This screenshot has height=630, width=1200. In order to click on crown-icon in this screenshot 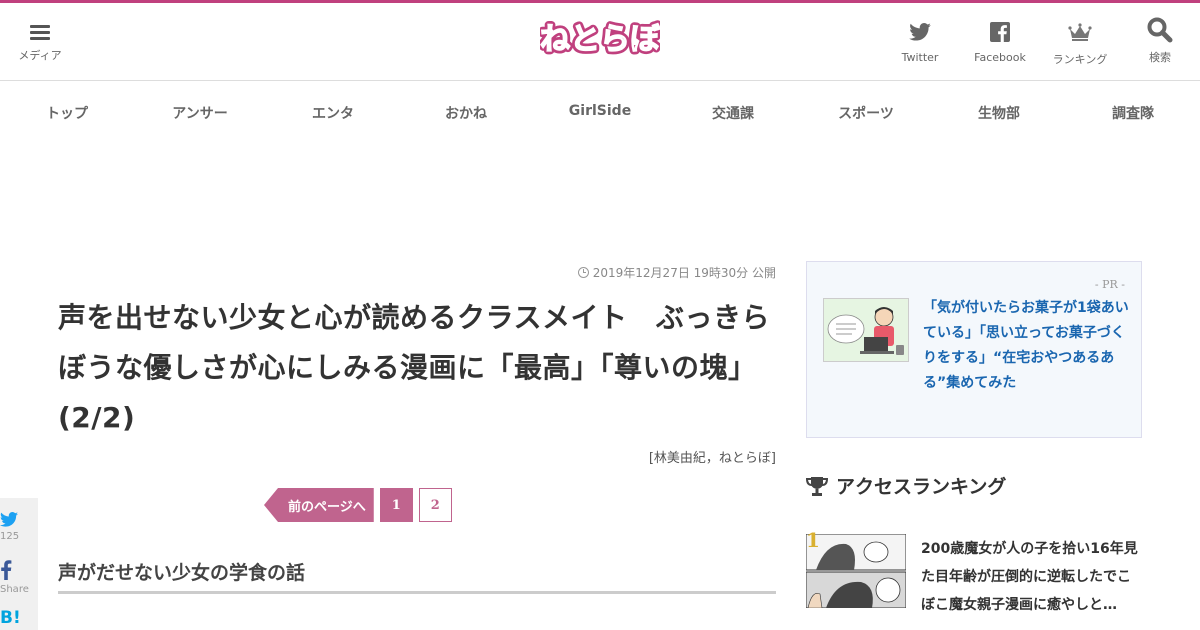, I will do `click(1080, 32)`.